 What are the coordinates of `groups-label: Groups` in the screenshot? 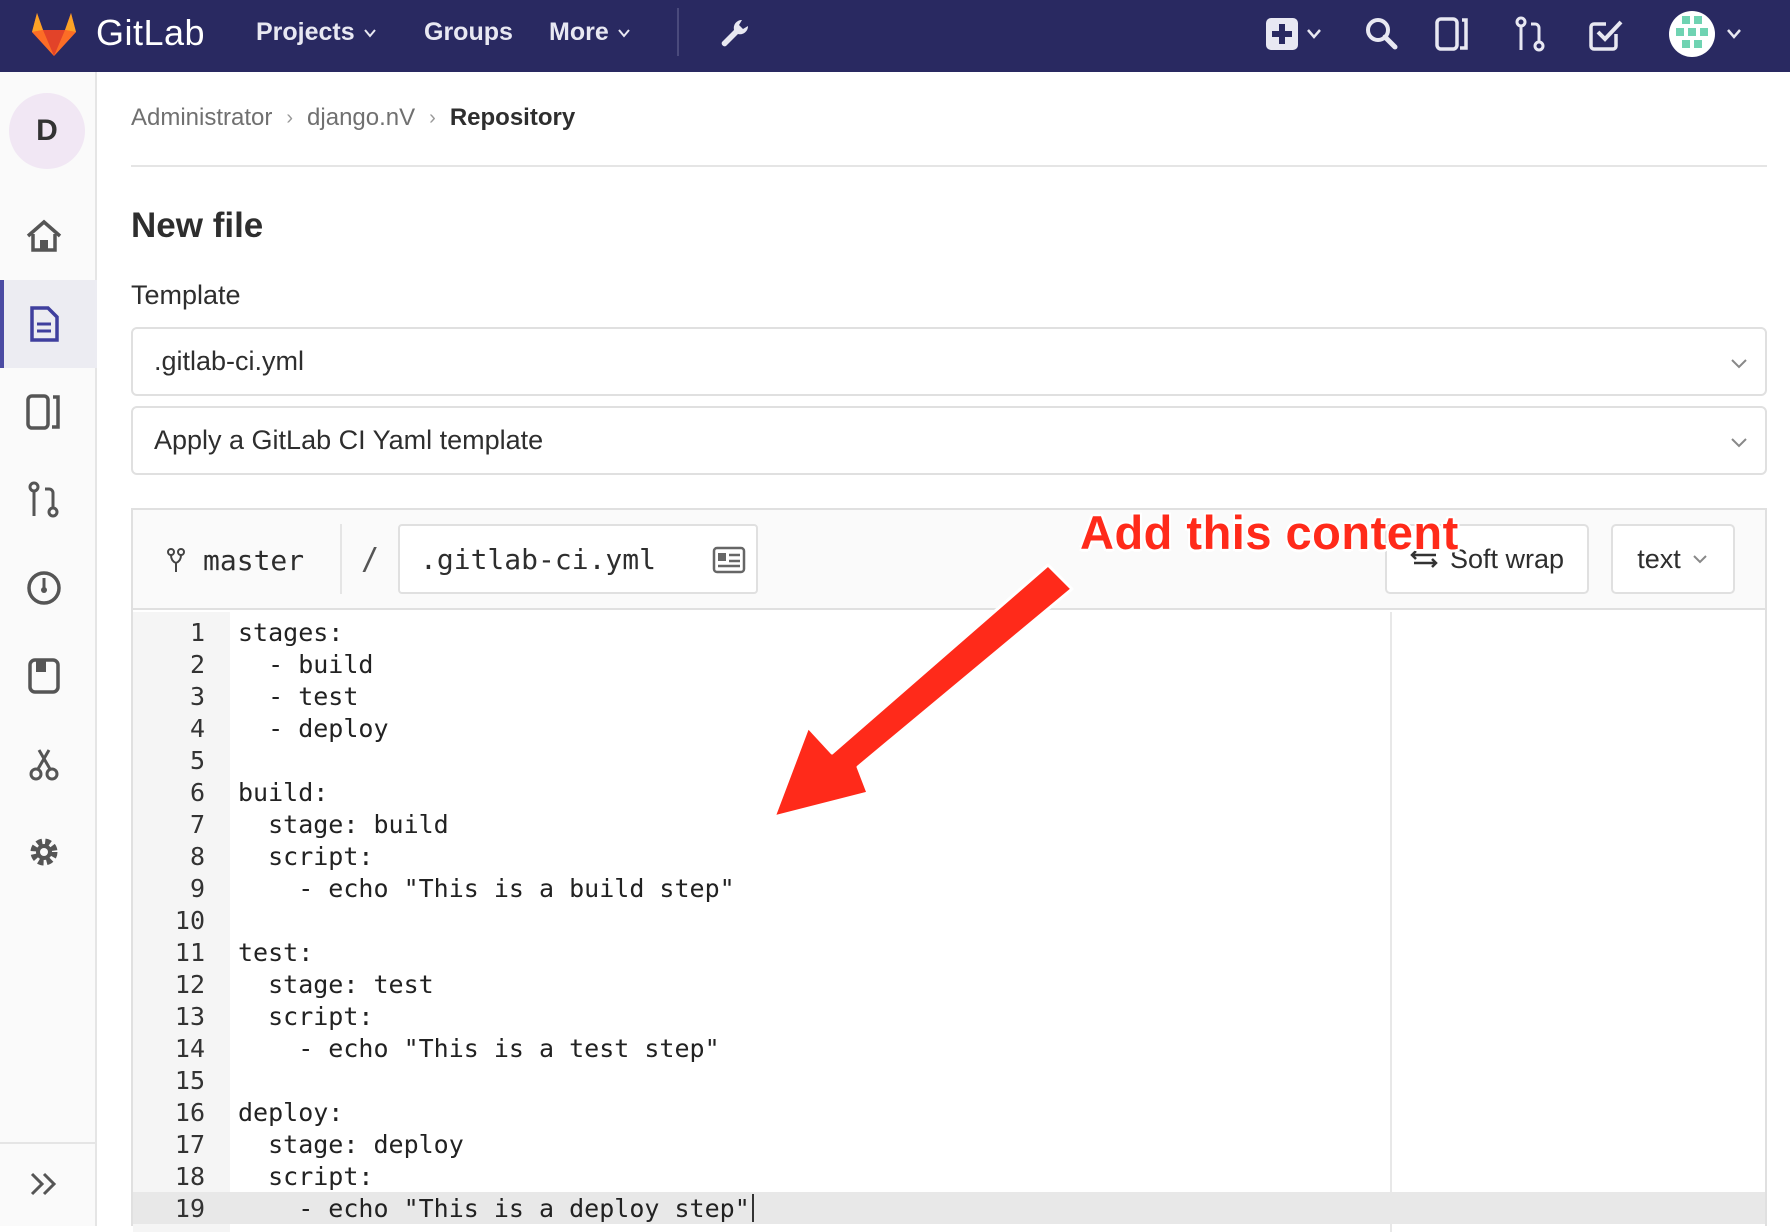 It's located at (468, 32).